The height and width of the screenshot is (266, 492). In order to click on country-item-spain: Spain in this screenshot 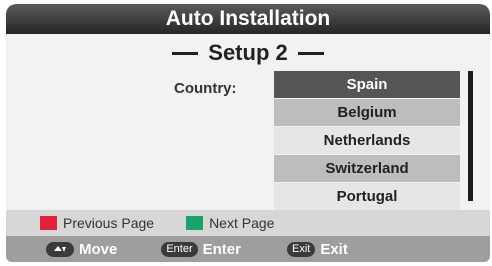, I will do `click(367, 84)`.